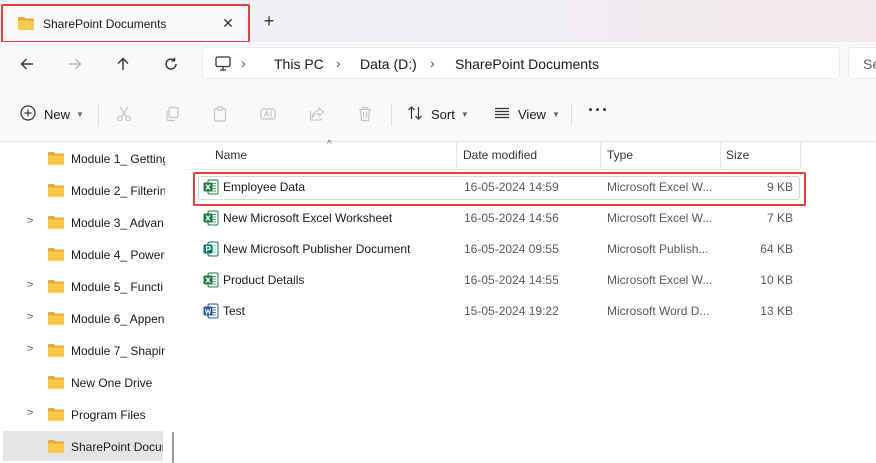  What do you see at coordinates (123, 64) in the screenshot?
I see `up-arrow-icon` at bounding box center [123, 64].